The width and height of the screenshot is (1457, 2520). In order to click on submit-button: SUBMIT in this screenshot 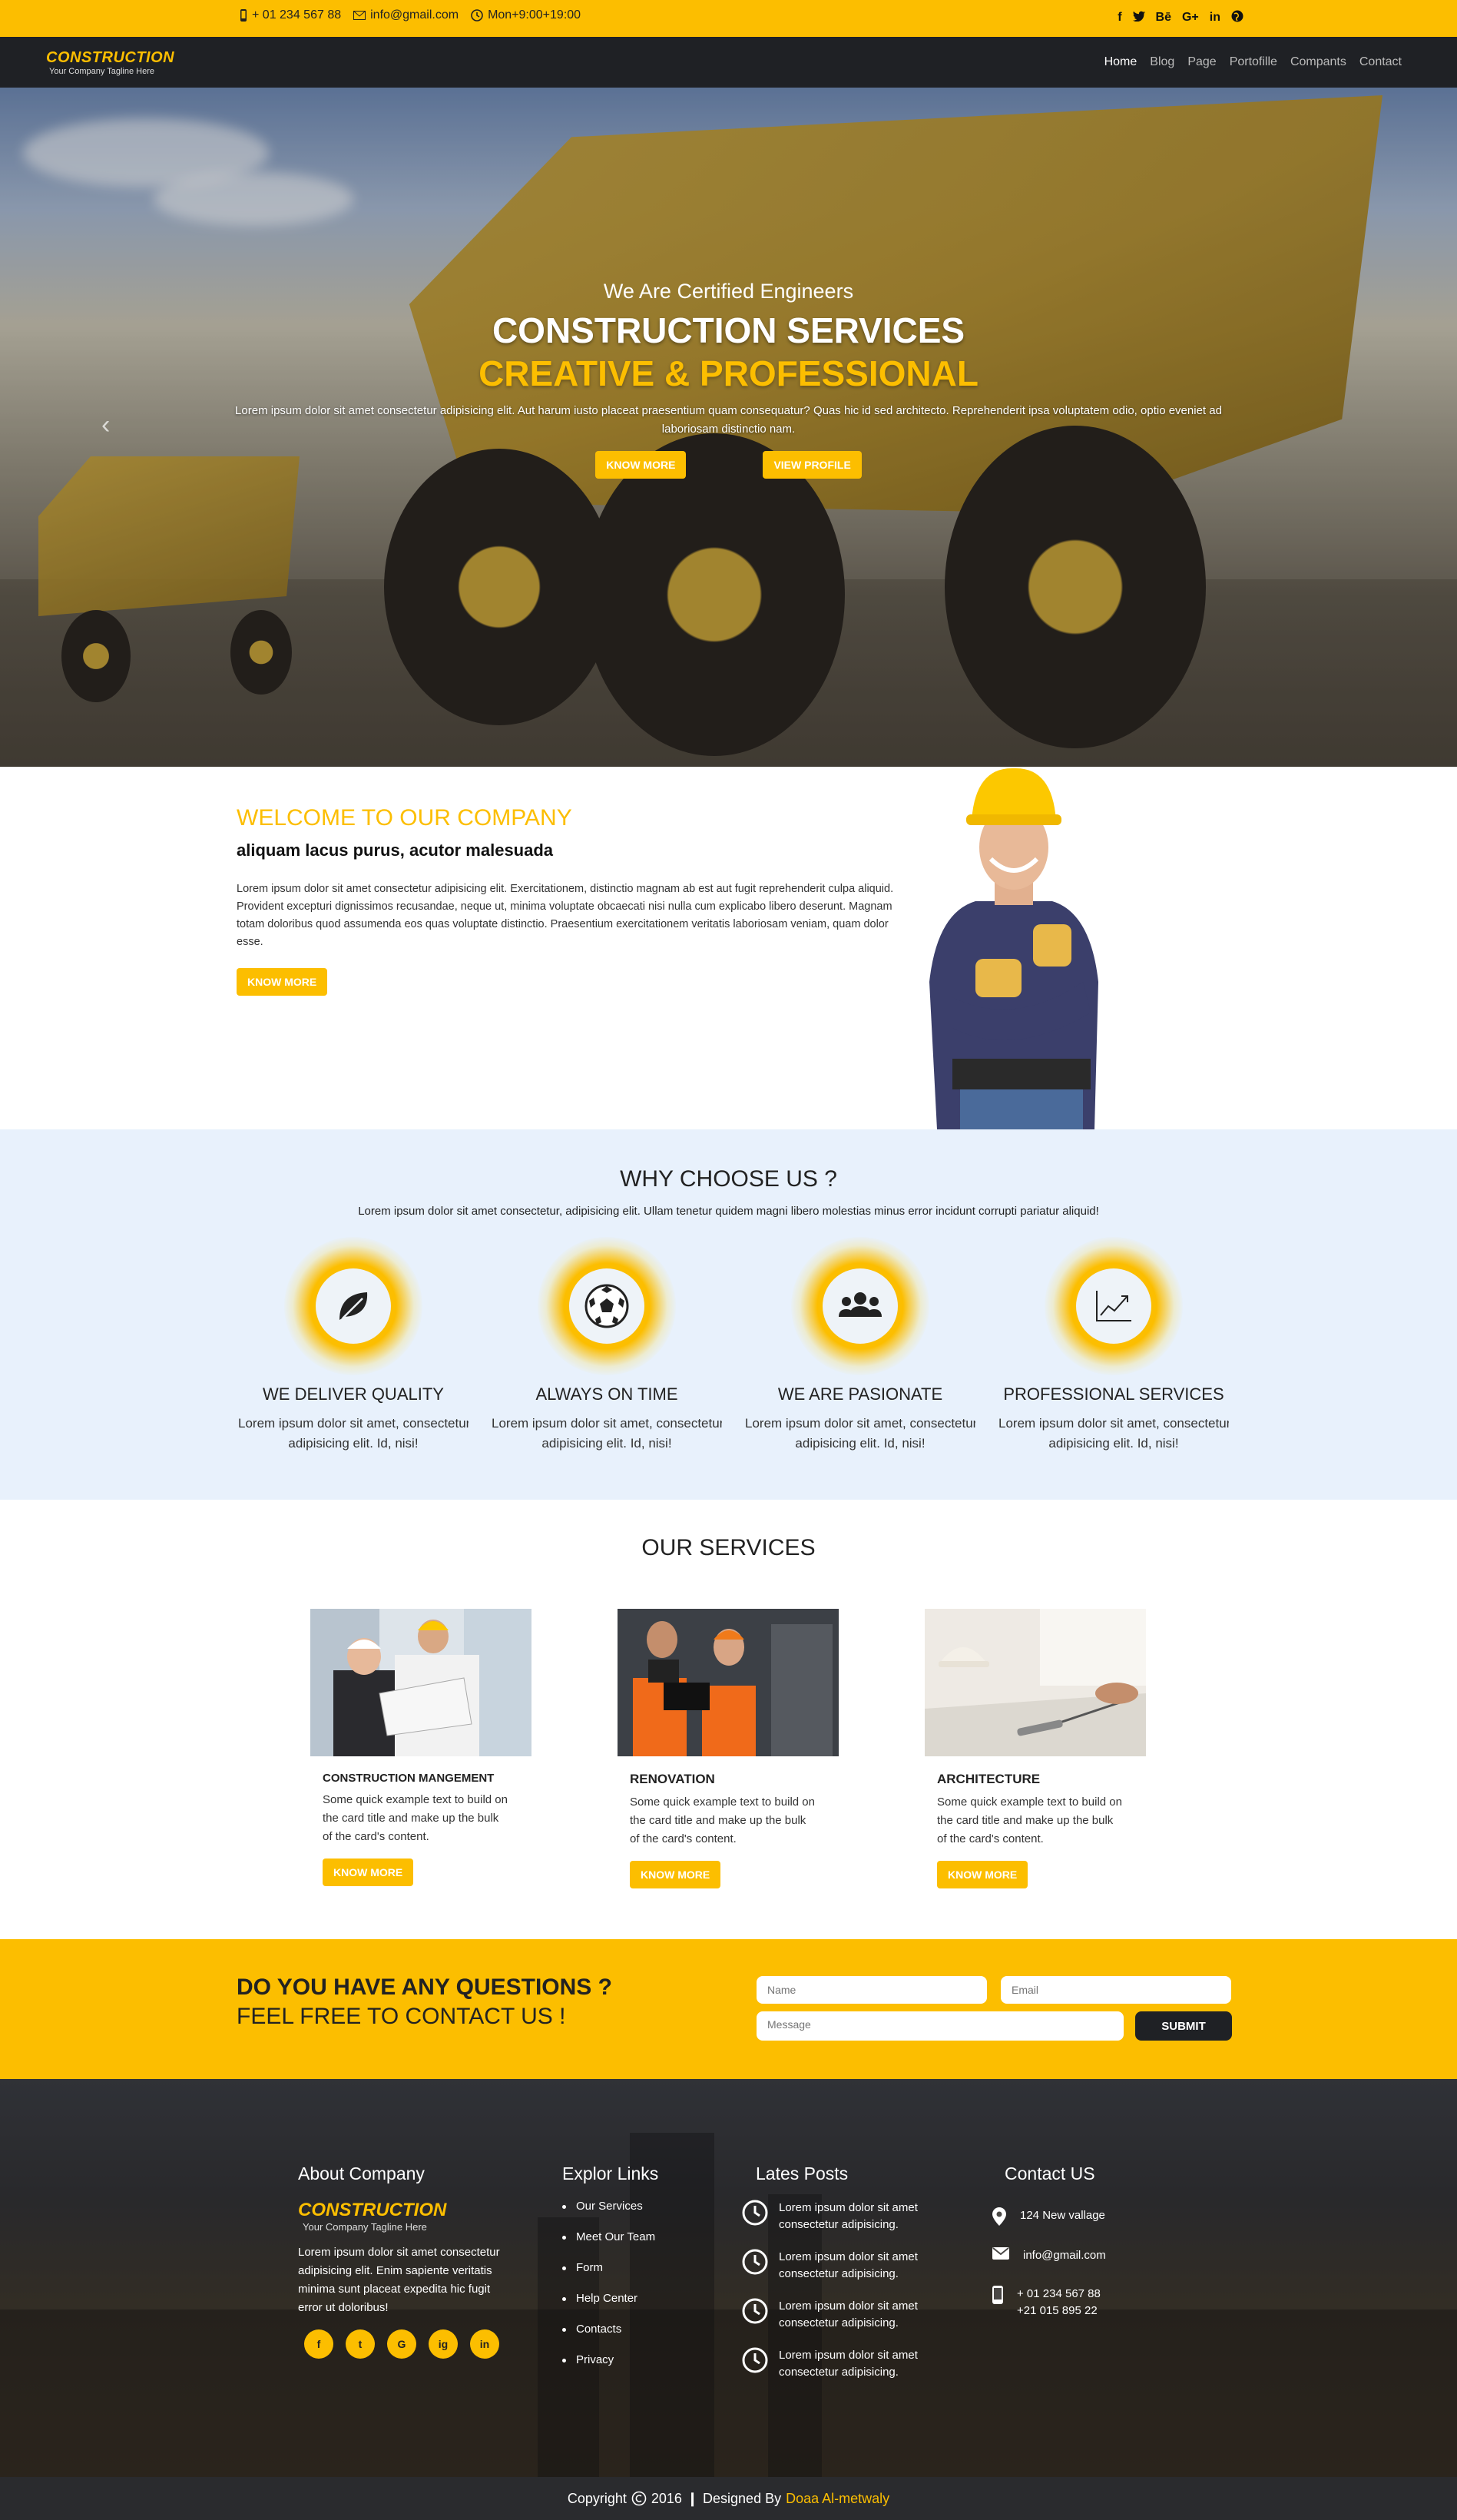, I will do `click(1183, 2026)`.